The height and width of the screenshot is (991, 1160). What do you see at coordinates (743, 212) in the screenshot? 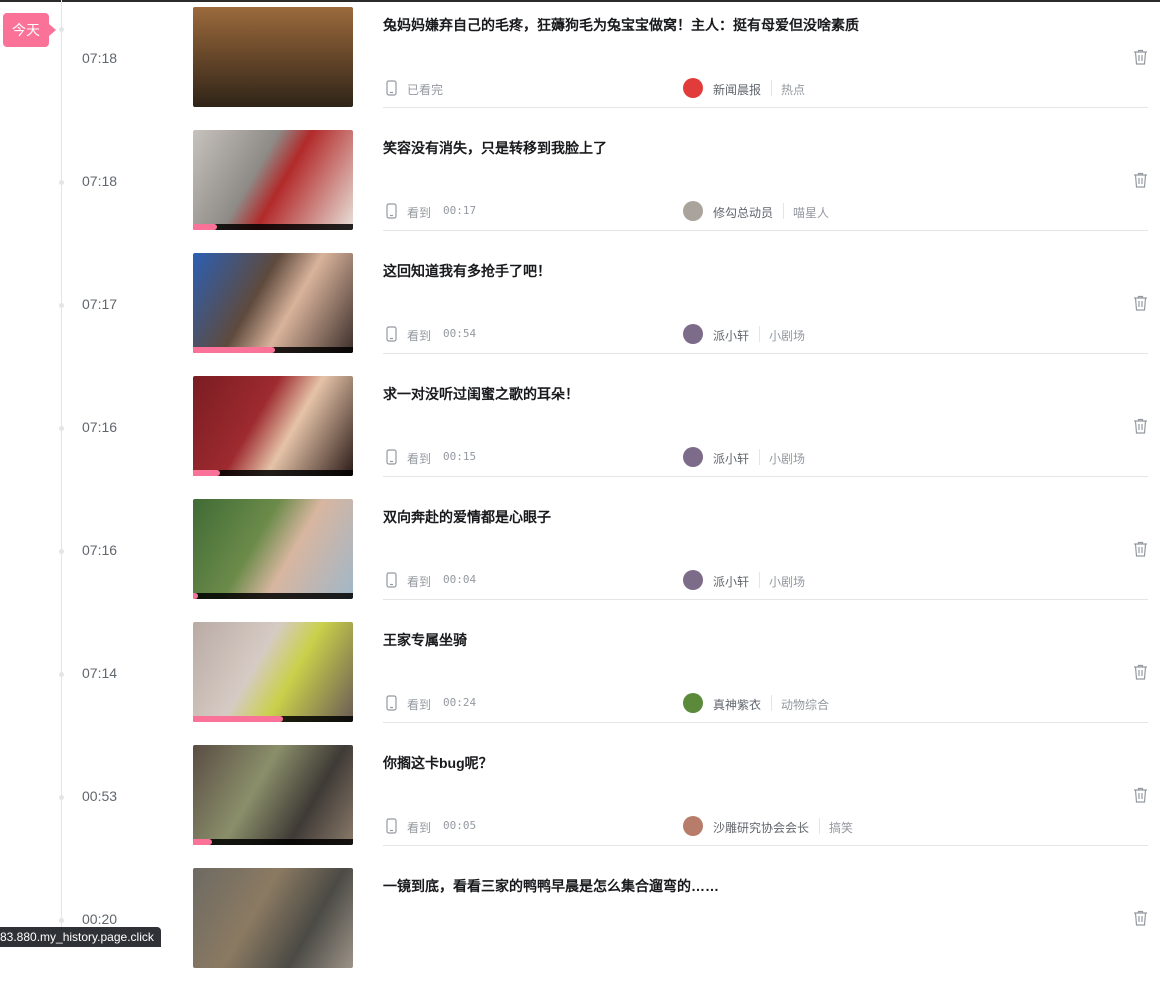
I see `author-name: 修勾总动员` at bounding box center [743, 212].